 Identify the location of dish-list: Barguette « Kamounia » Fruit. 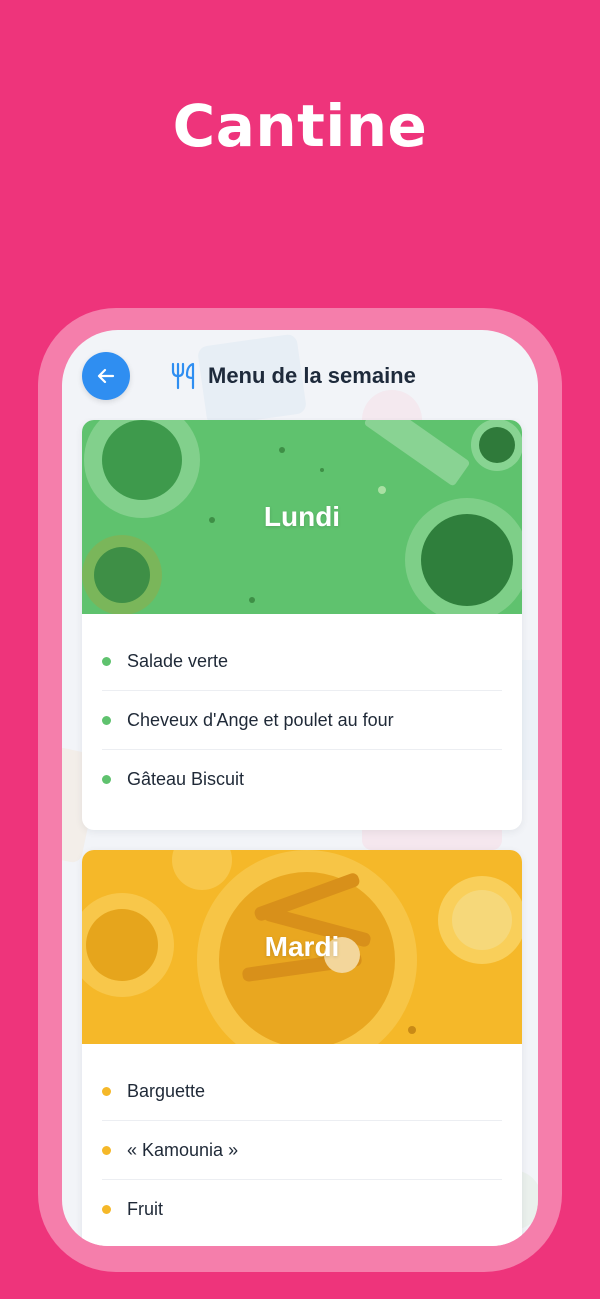
(302, 1141).